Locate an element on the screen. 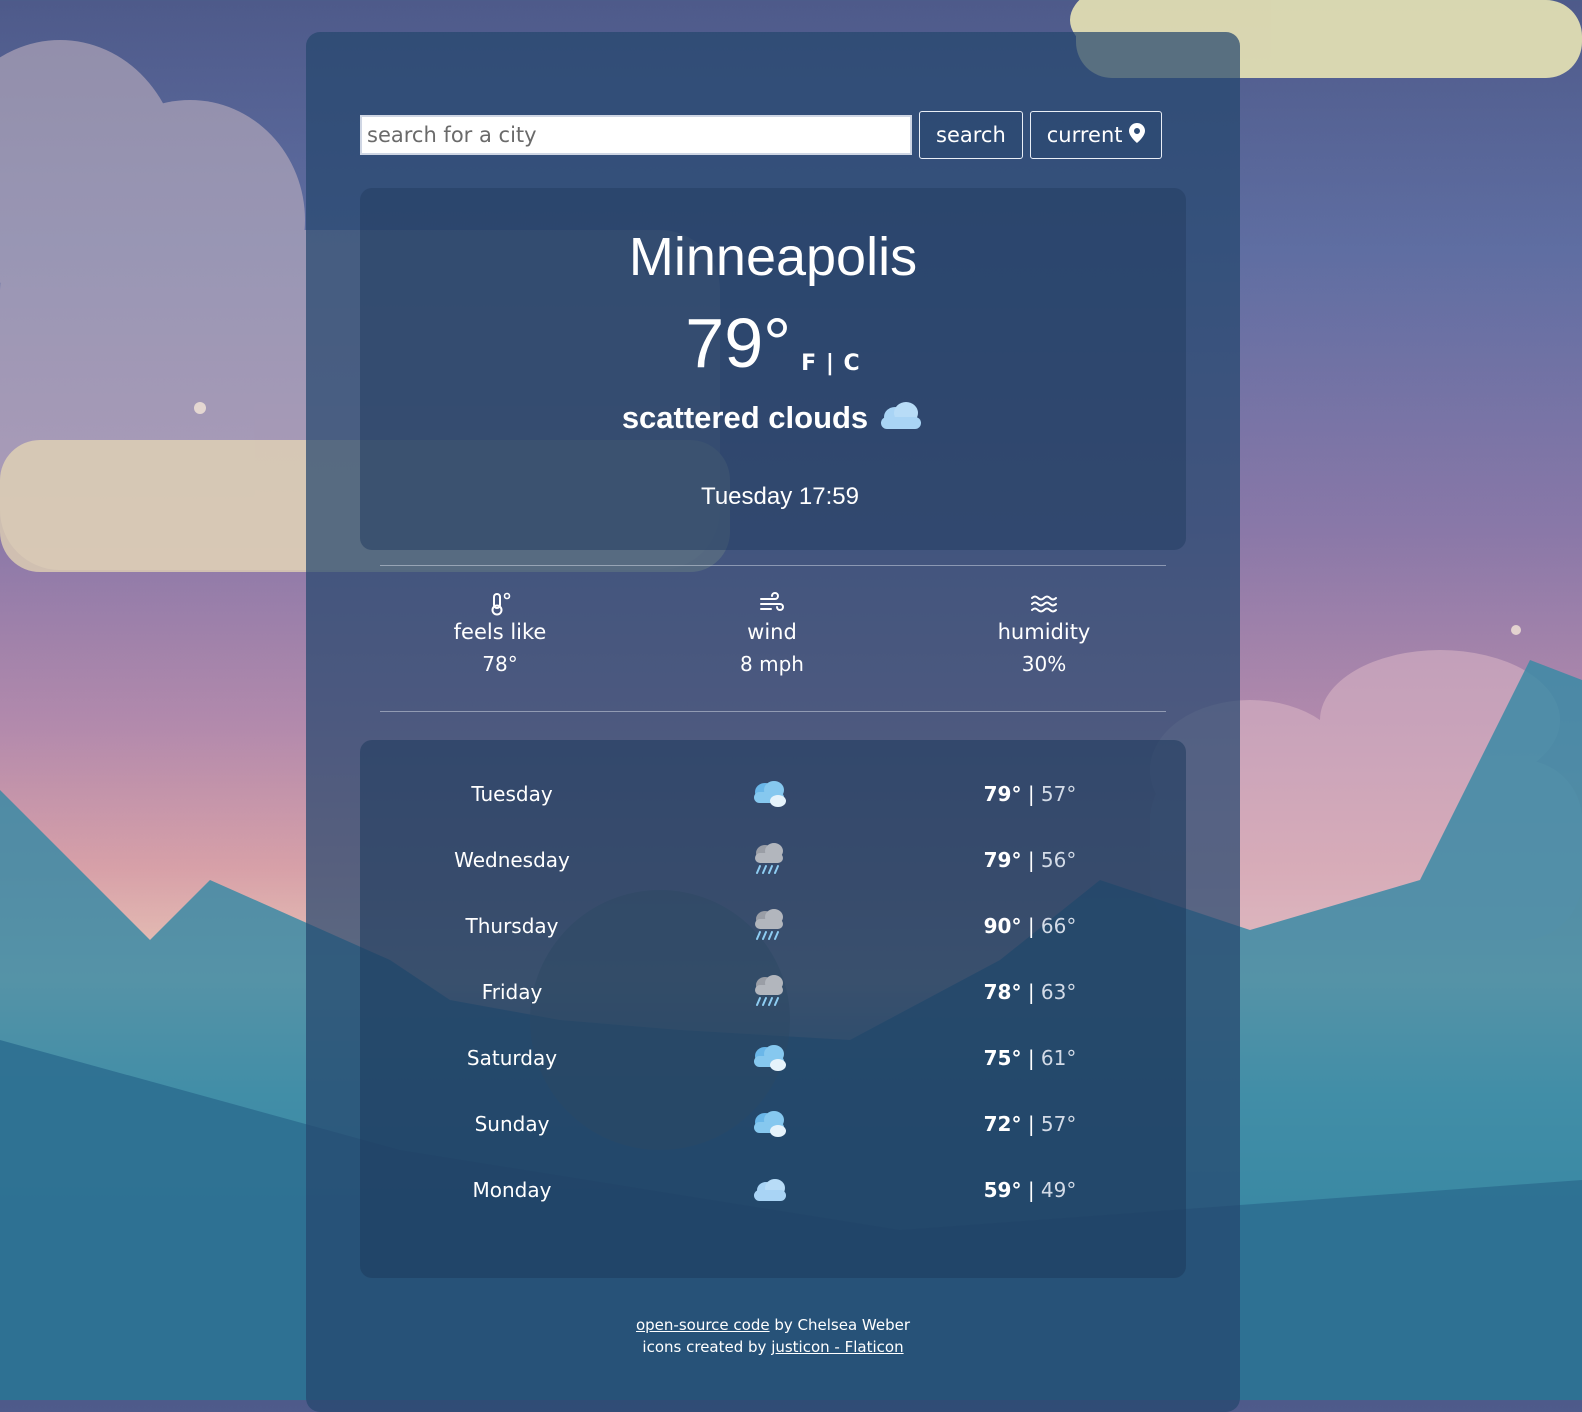 The width and height of the screenshot is (1582, 1412). forecast-high: 59° is located at coordinates (1002, 1190).